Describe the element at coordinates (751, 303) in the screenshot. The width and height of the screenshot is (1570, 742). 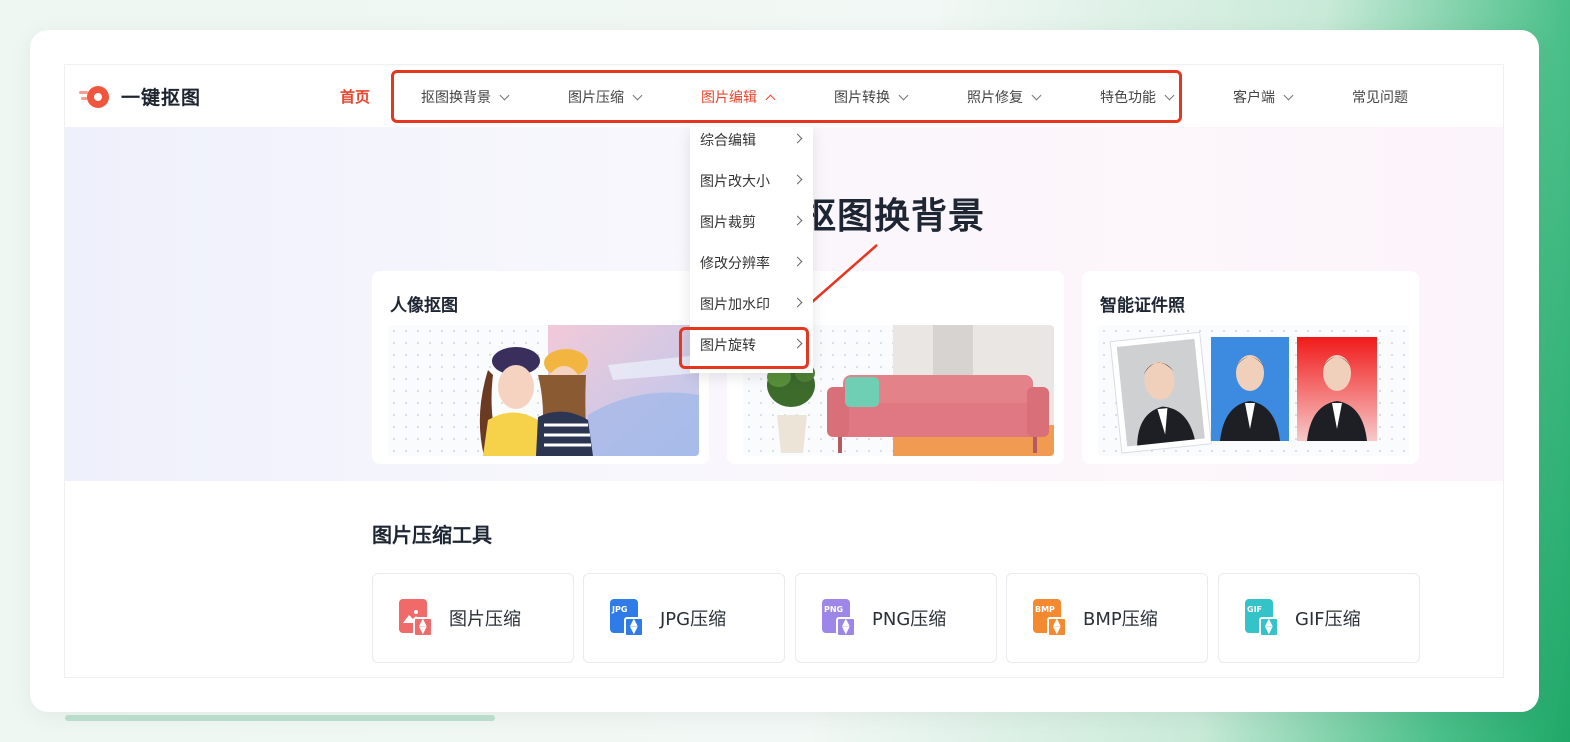
I see `menu-item-watermark: 图片加水印` at that location.